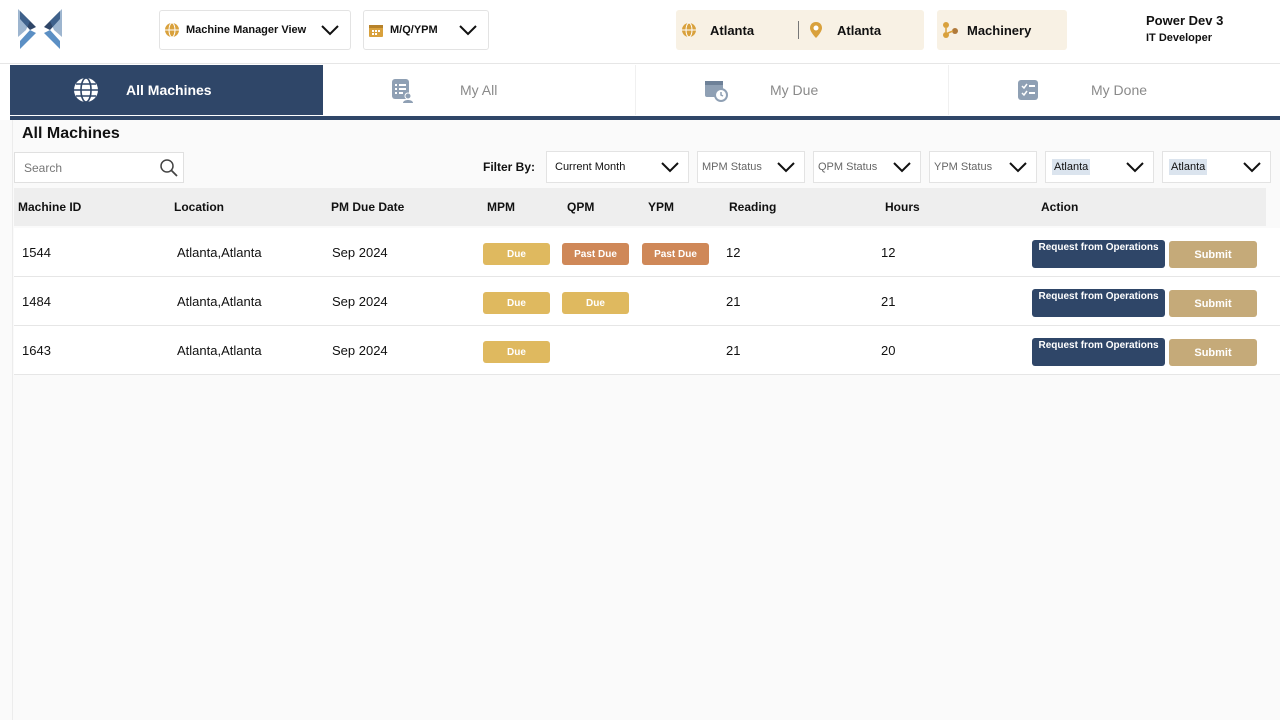 The width and height of the screenshot is (1280, 720). Describe the element at coordinates (501, 207) in the screenshot. I see `column-header-mpm: MPM` at that location.